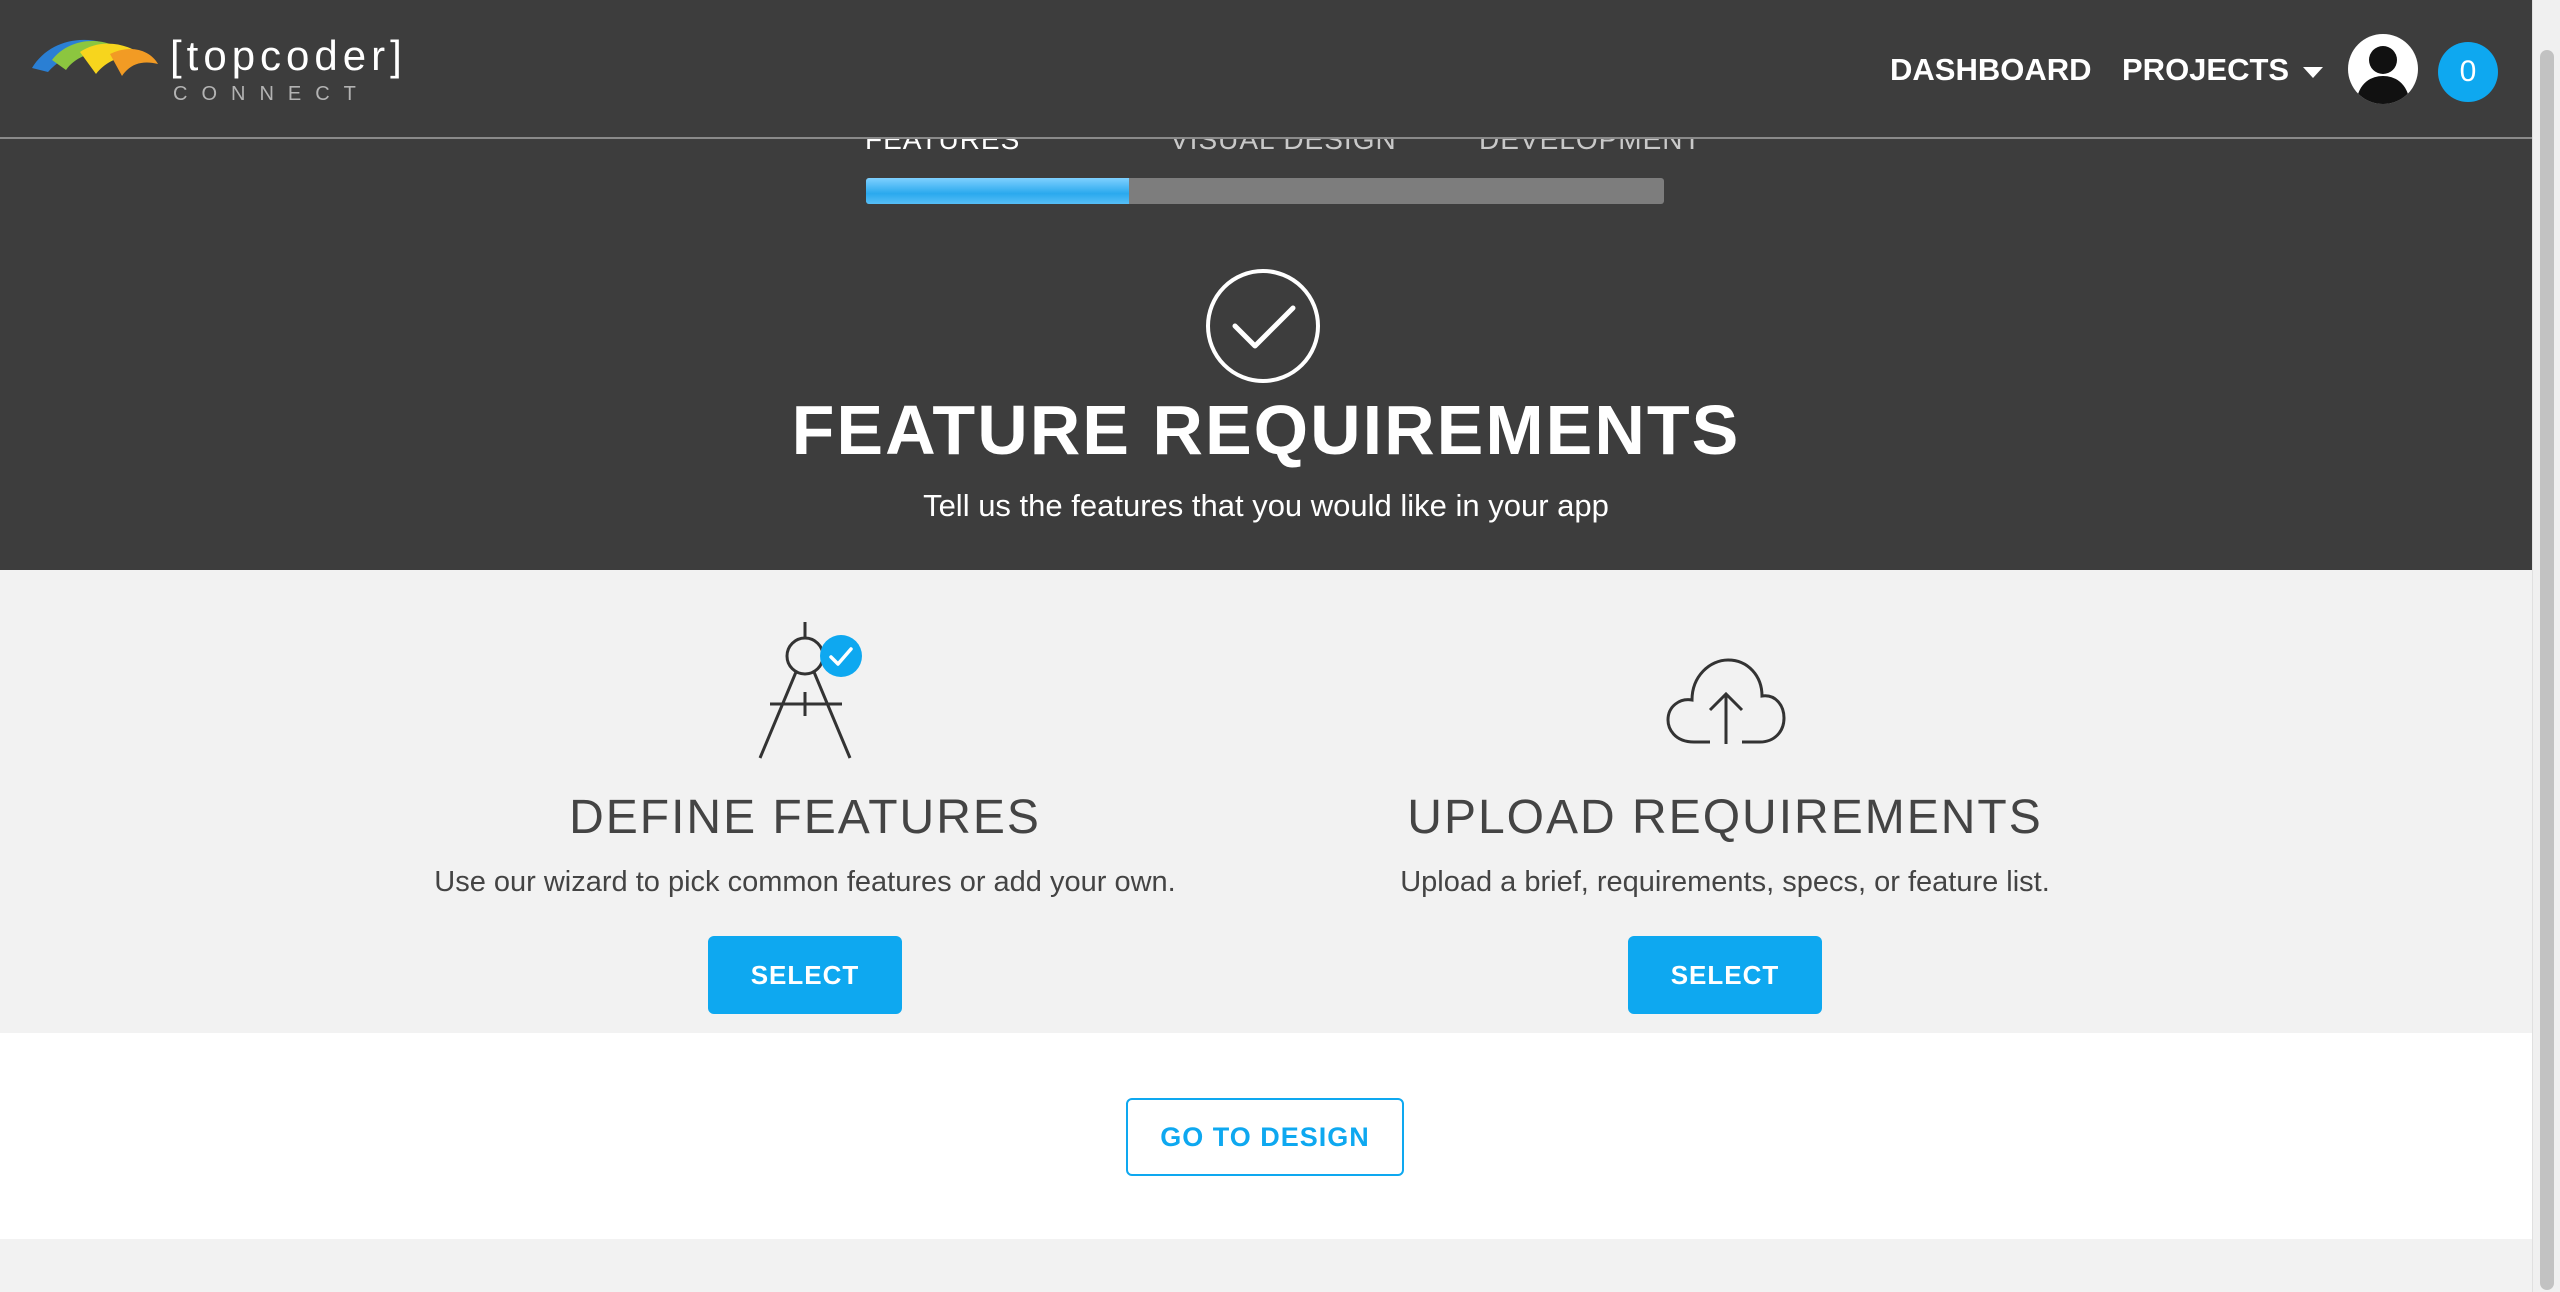  Describe the element at coordinates (1265, 191) in the screenshot. I see `wizard-progress-bar` at that location.